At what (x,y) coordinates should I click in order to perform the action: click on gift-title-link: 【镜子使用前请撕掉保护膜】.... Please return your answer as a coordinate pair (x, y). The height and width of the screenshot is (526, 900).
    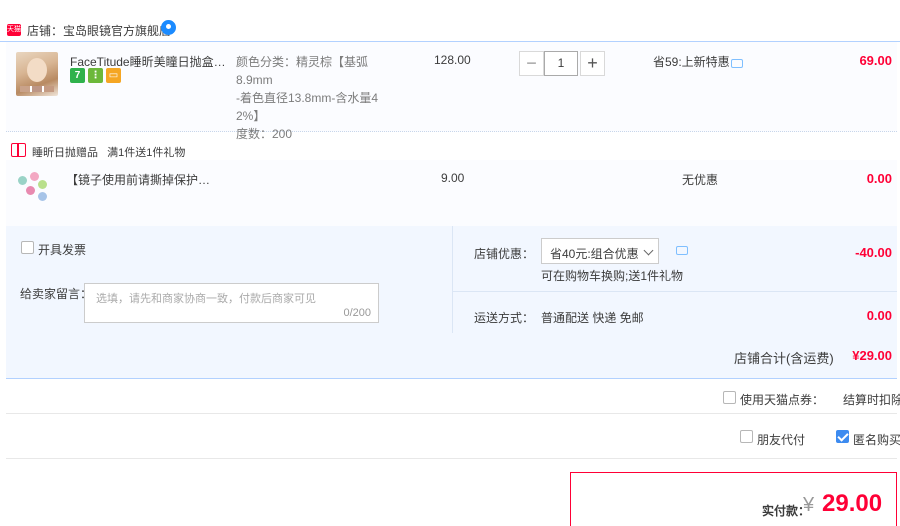
    Looking at the image, I should click on (141, 179).